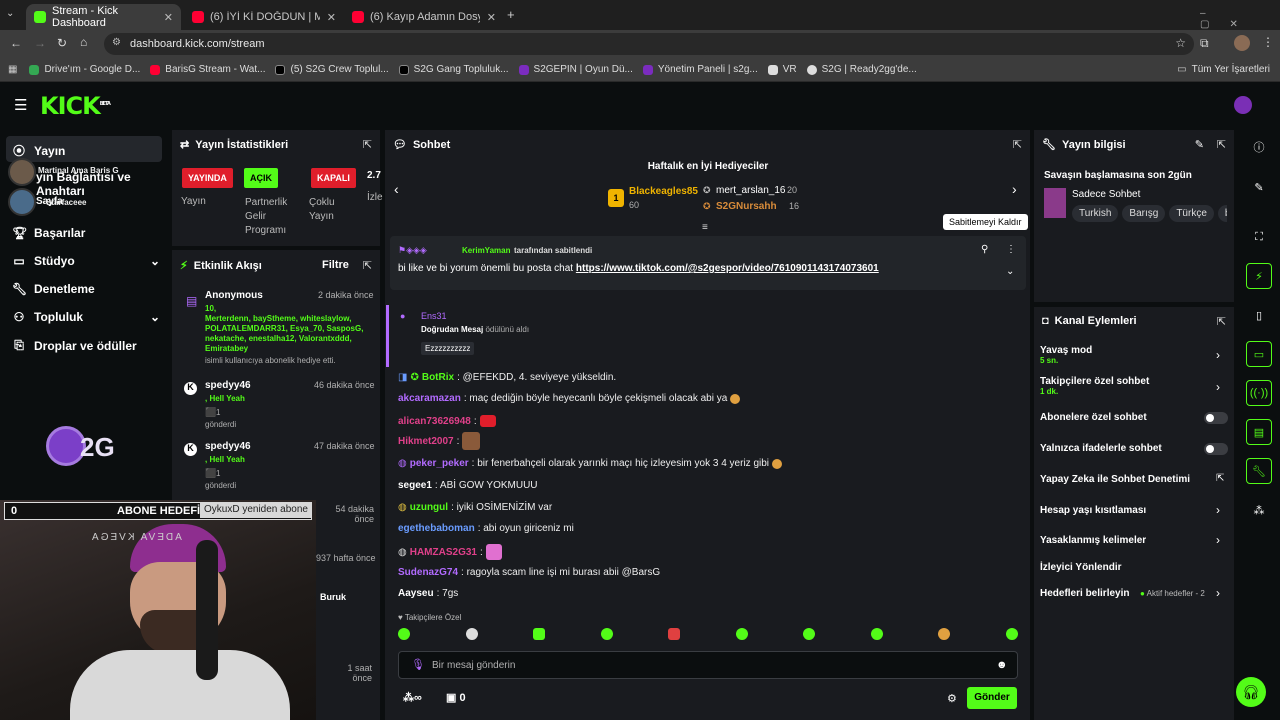 Image resolution: width=1280 pixels, height=720 pixels. I want to click on home-icon: ⌂, so click(83, 42).